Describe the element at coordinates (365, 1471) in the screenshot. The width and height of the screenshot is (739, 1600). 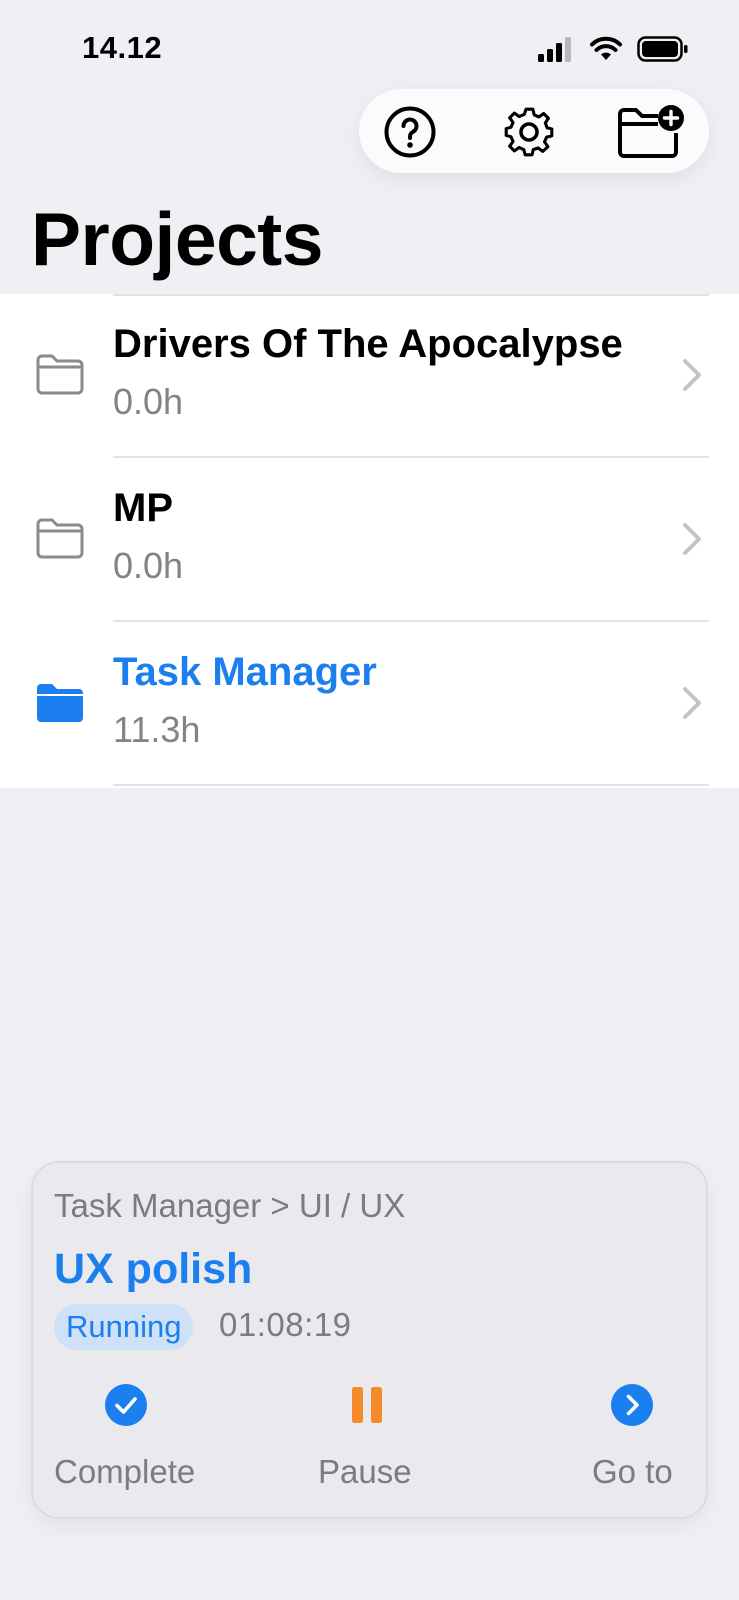
I see `pause-label: Pause` at that location.